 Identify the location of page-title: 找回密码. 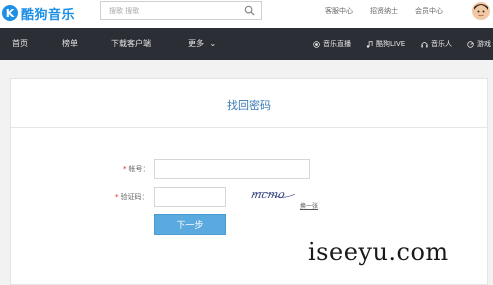
(249, 105).